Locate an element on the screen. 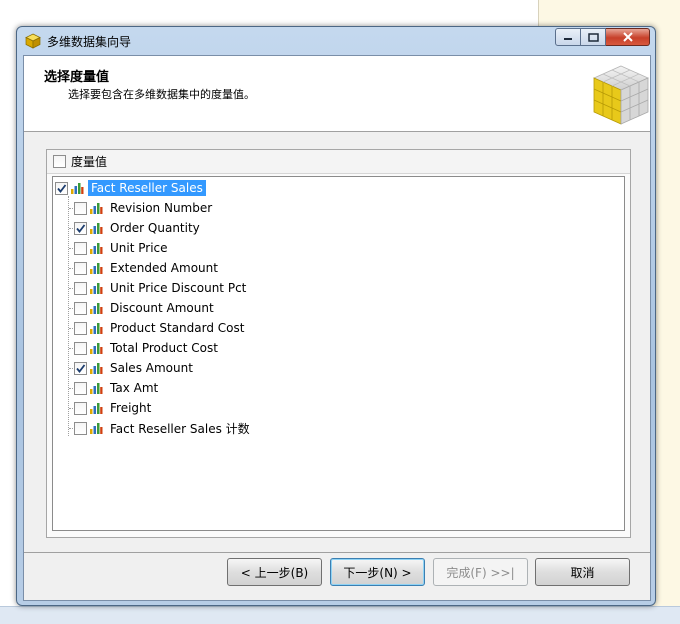 The height and width of the screenshot is (624, 680). measure-row: Order Quantity is located at coordinates (138, 228).